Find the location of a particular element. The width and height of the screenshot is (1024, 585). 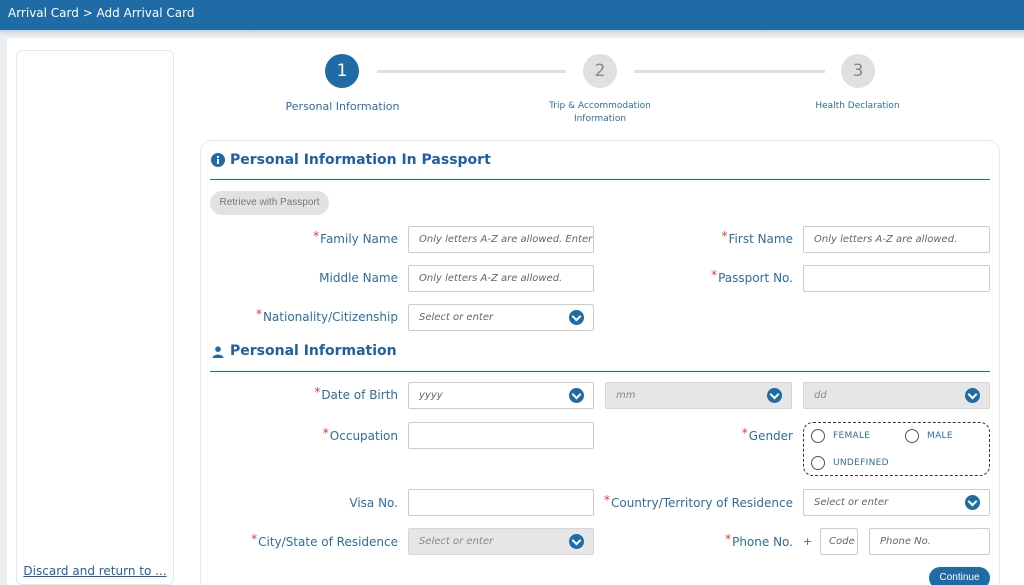

step-2-circle: 2 is located at coordinates (600, 71).